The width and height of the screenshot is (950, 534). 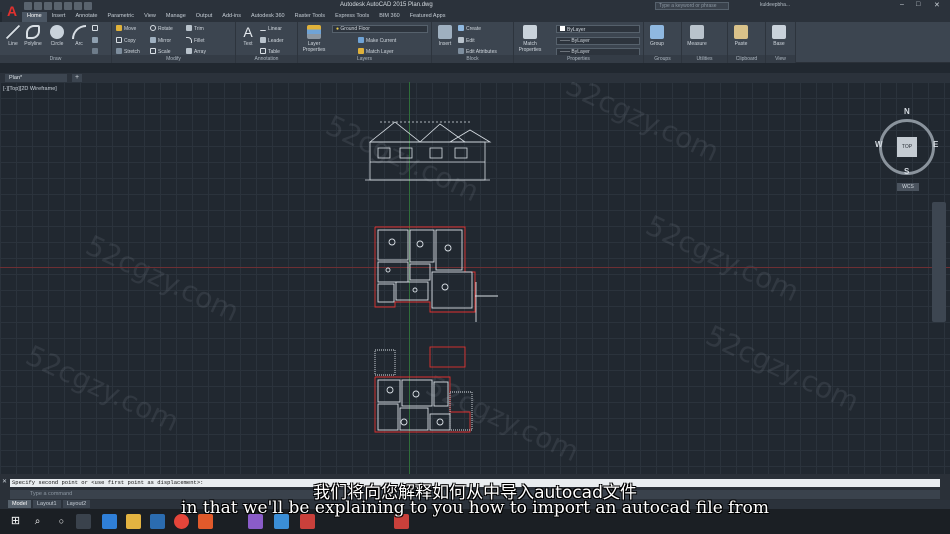 I want to click on tab-add-ins: Add-ins, so click(x=231, y=17).